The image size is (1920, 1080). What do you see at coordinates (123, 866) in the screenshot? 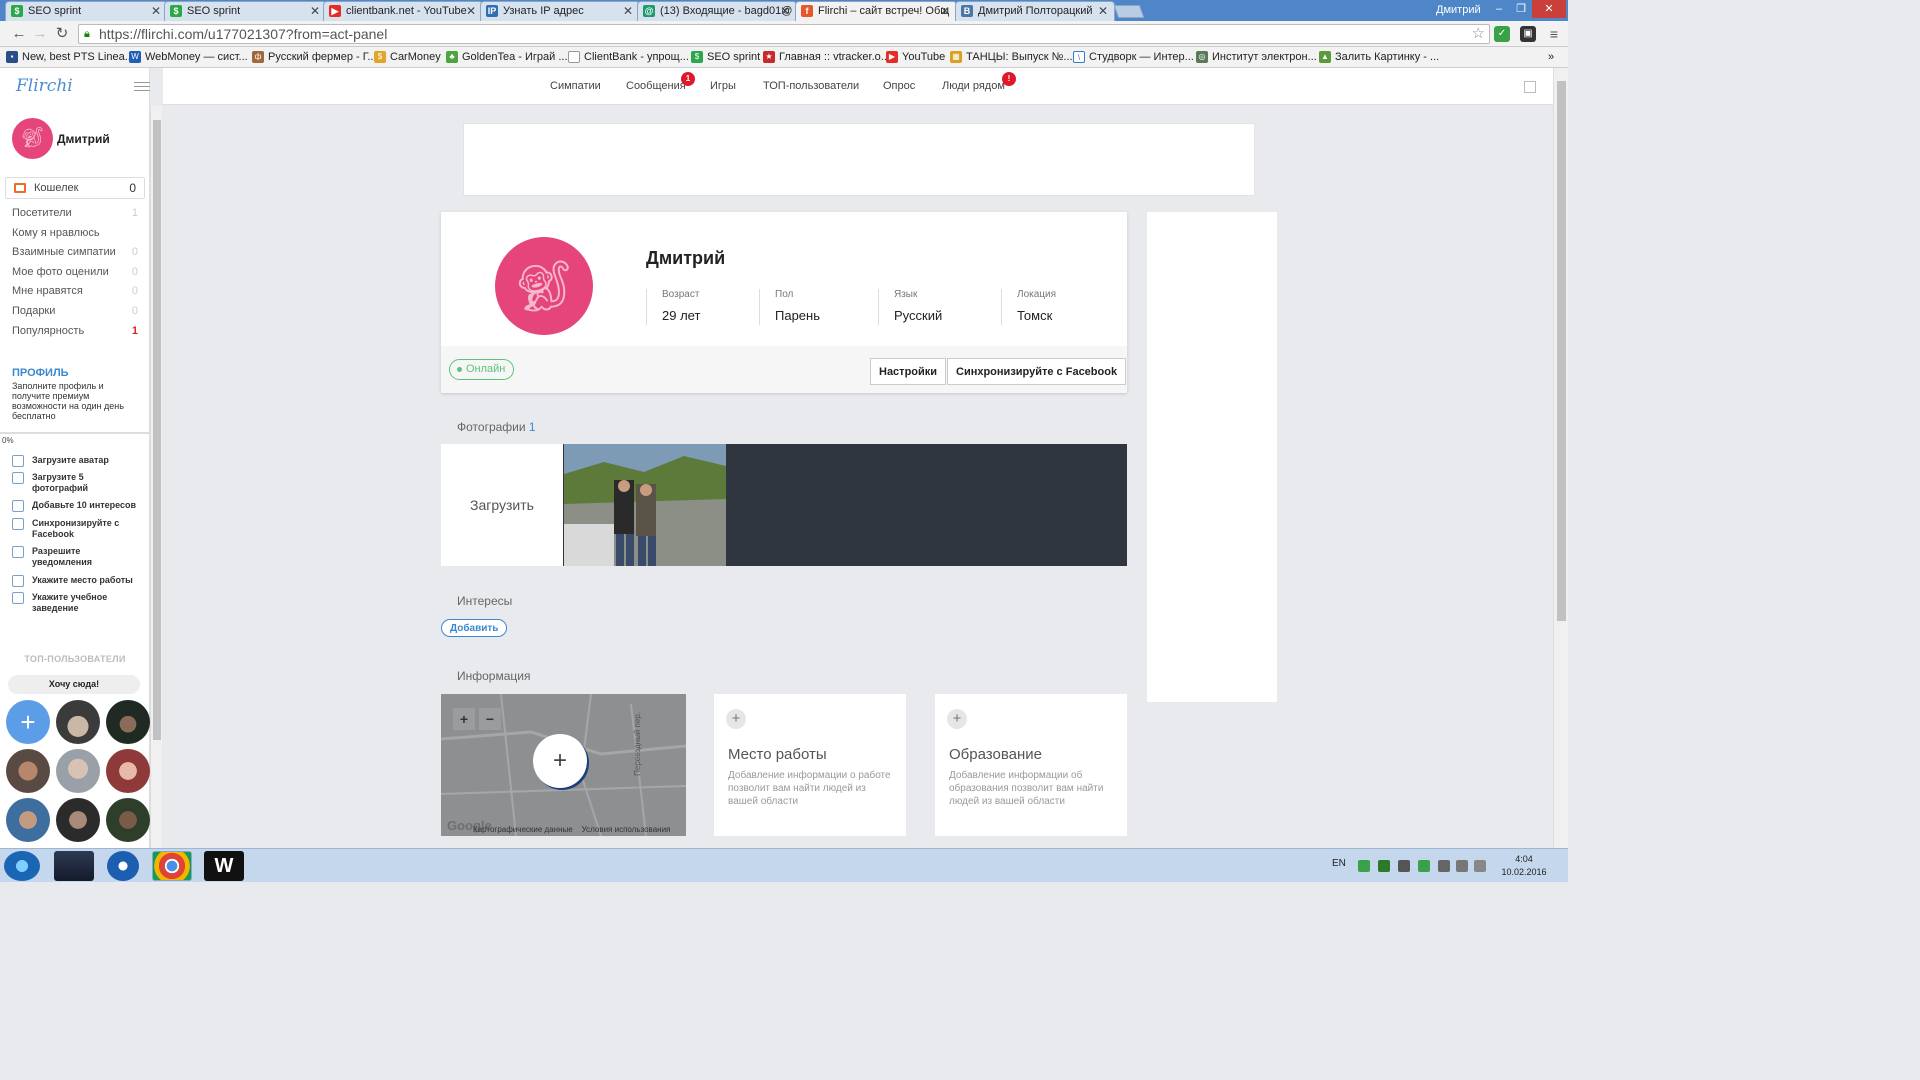
I see `media-player-icon` at bounding box center [123, 866].